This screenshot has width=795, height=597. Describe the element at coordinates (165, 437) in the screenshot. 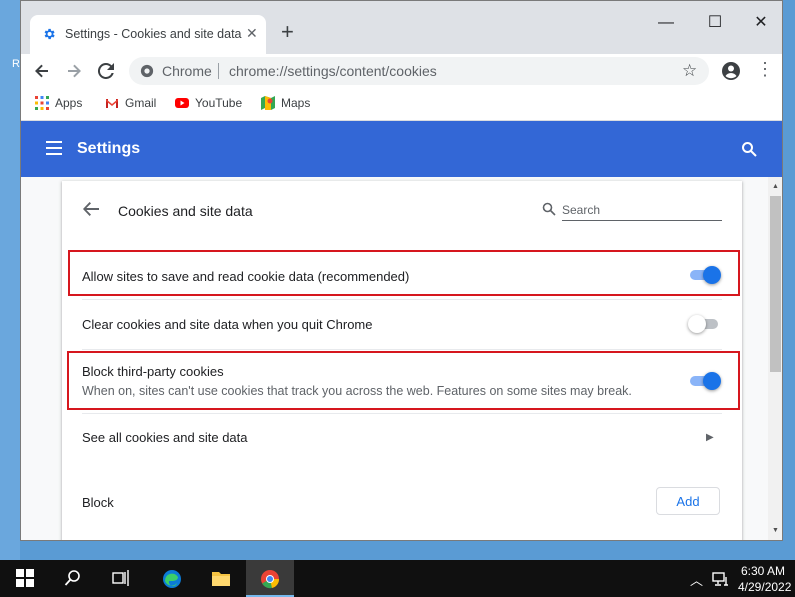

I see `see-all-cookies-label: See all cookies and site data` at that location.